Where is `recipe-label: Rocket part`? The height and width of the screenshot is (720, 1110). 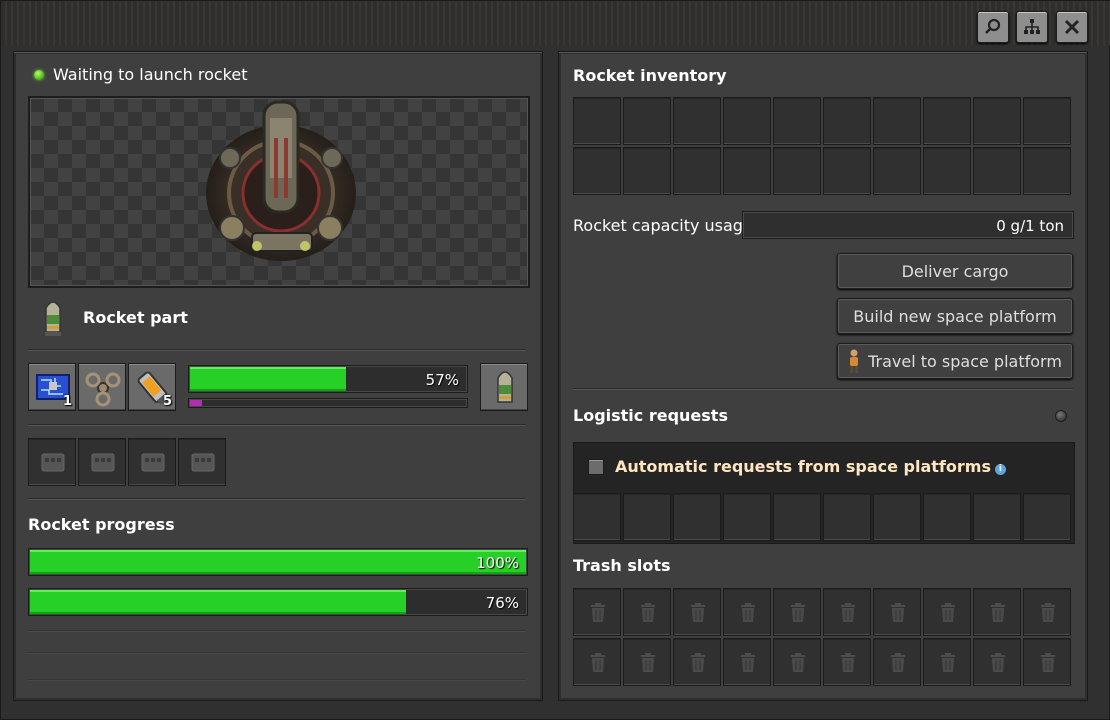
recipe-label: Rocket part is located at coordinates (135, 317).